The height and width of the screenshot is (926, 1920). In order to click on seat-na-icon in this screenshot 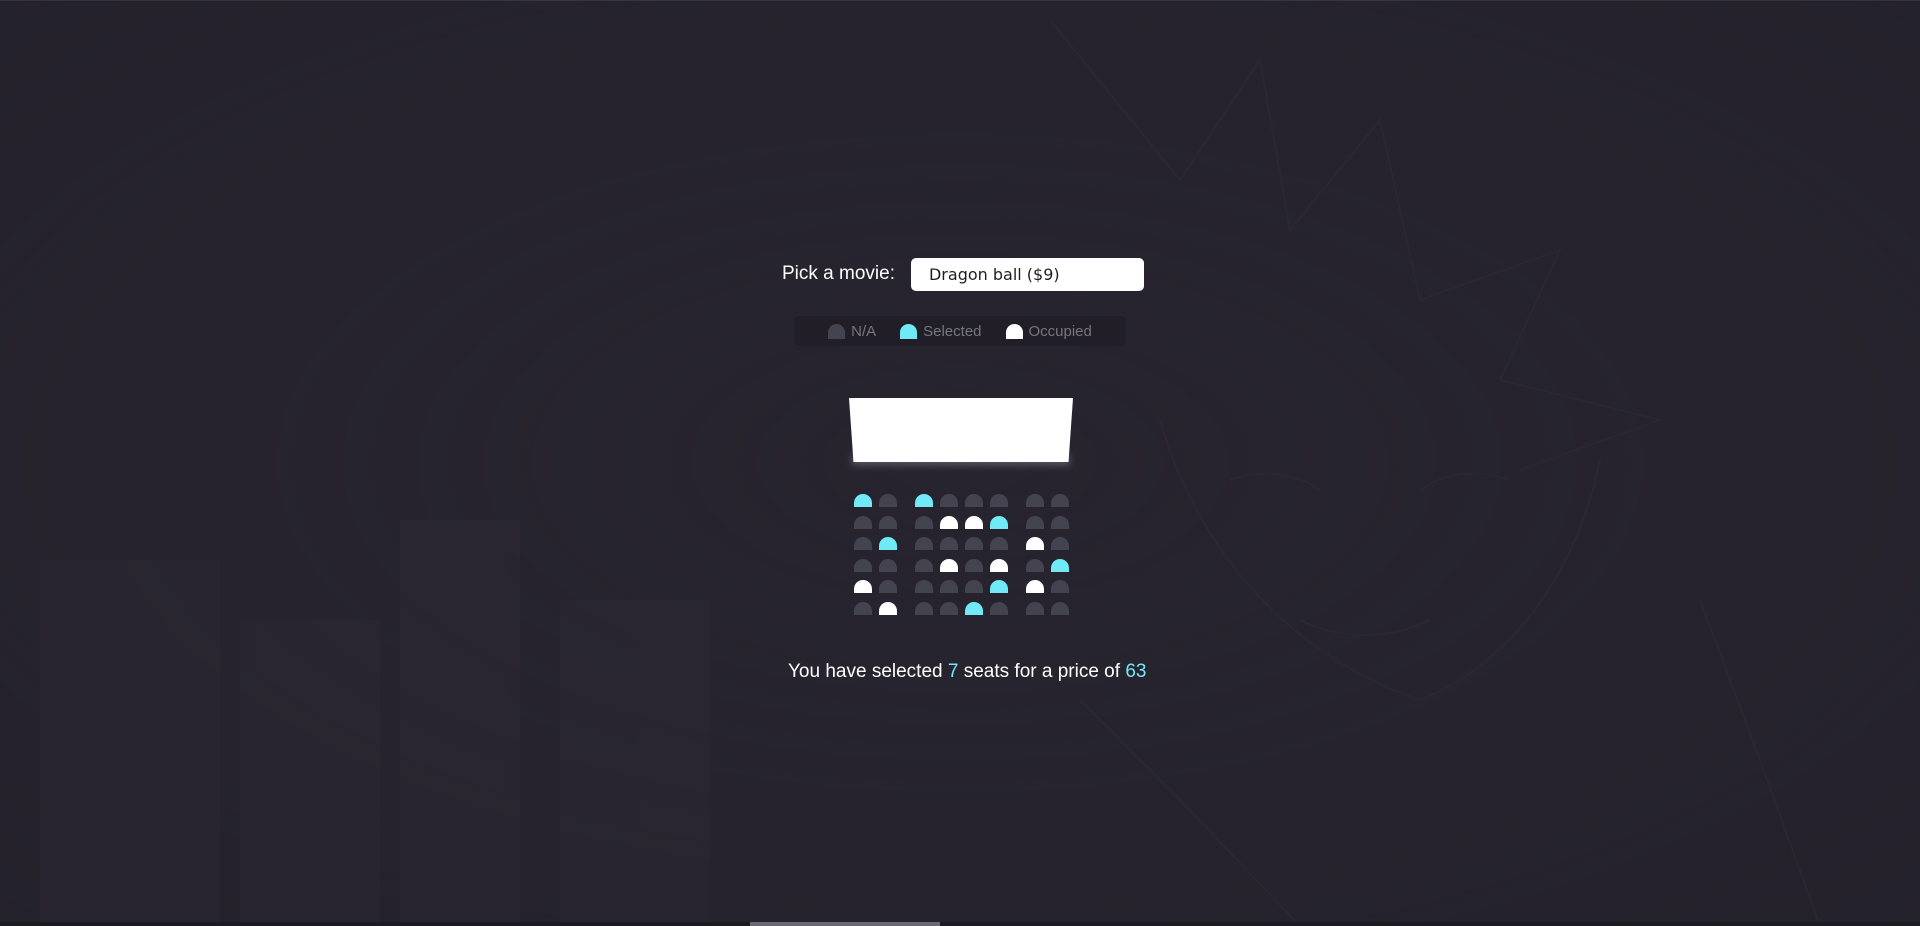, I will do `click(837, 331)`.